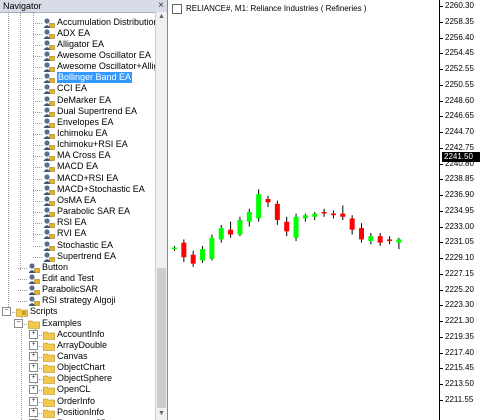  What do you see at coordinates (101, 188) in the screenshot?
I see `tree-item-label: MACD+Stochastic EA` at bounding box center [101, 188].